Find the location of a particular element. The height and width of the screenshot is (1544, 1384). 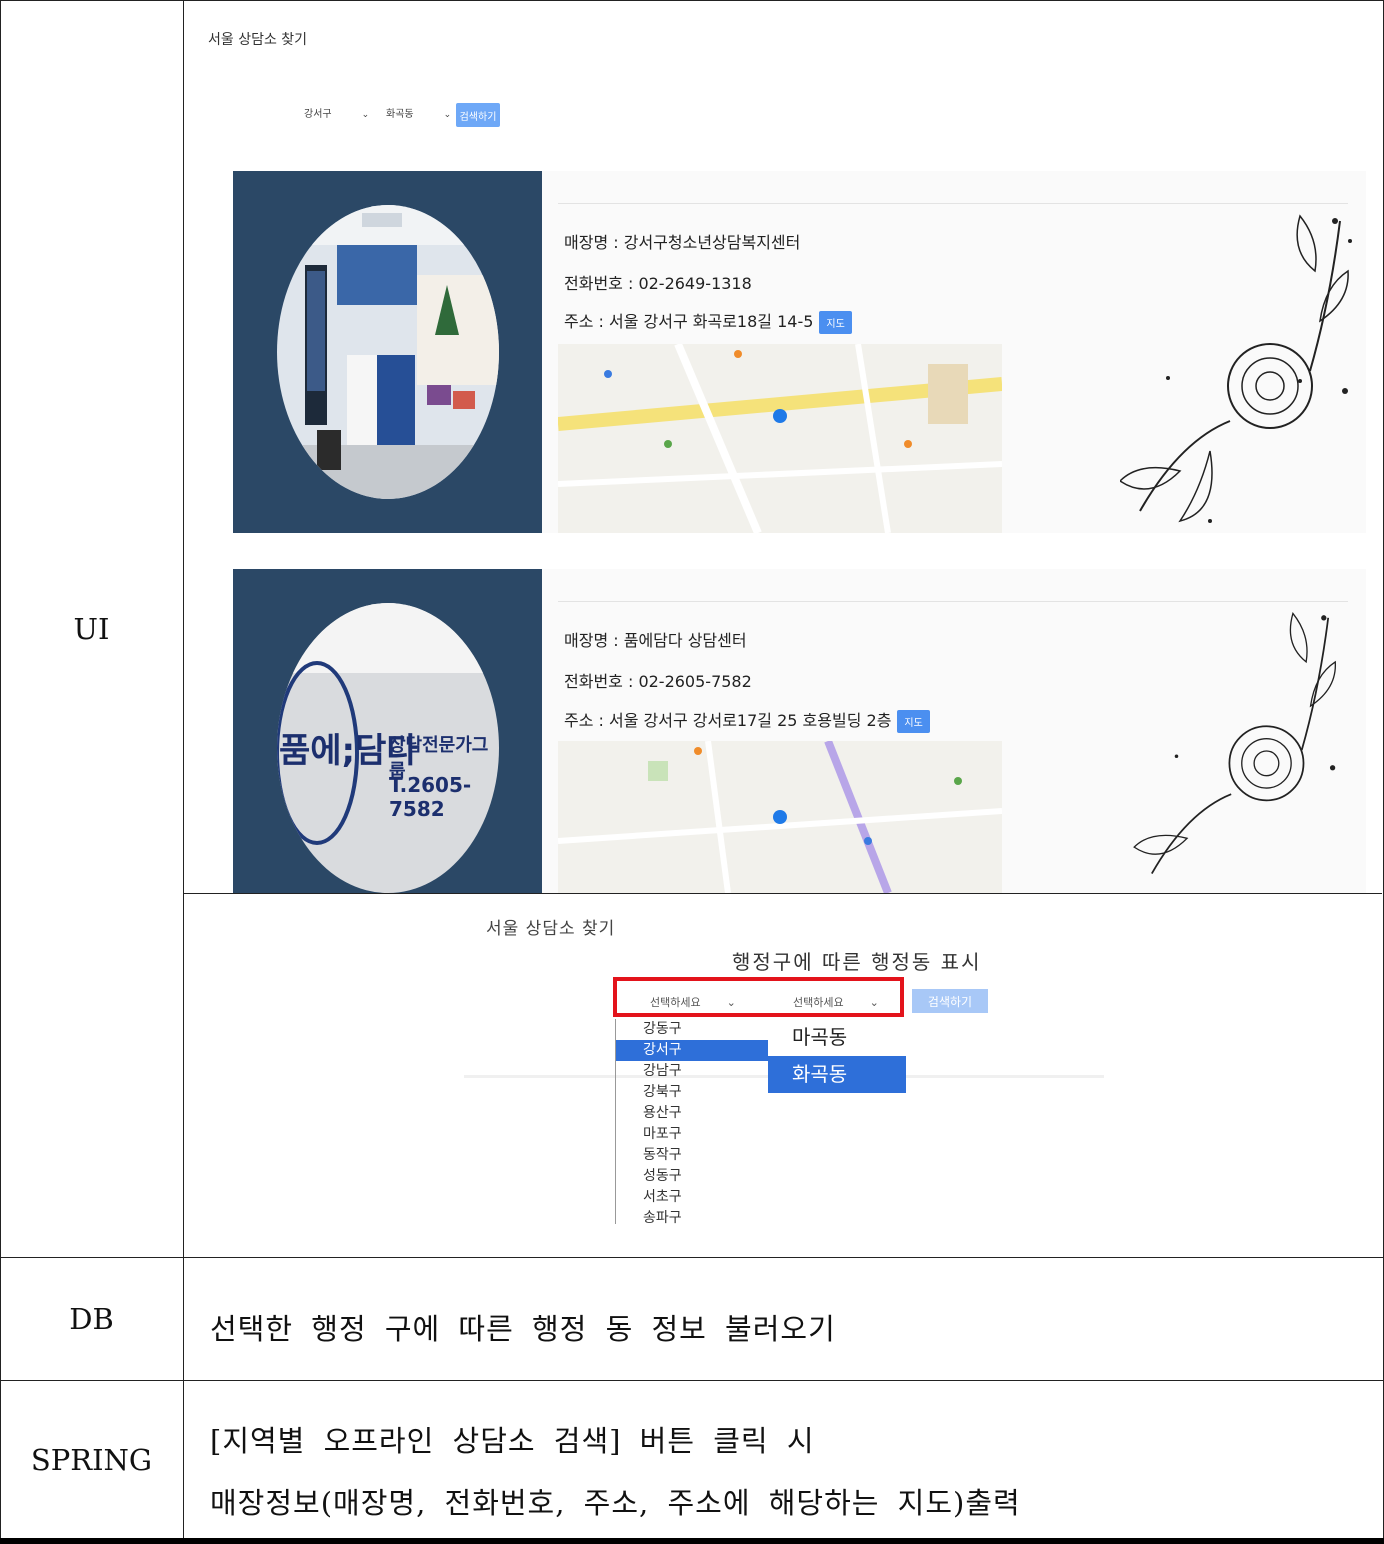

dong-select: 화곡동 ⌄ is located at coordinates (418, 112).